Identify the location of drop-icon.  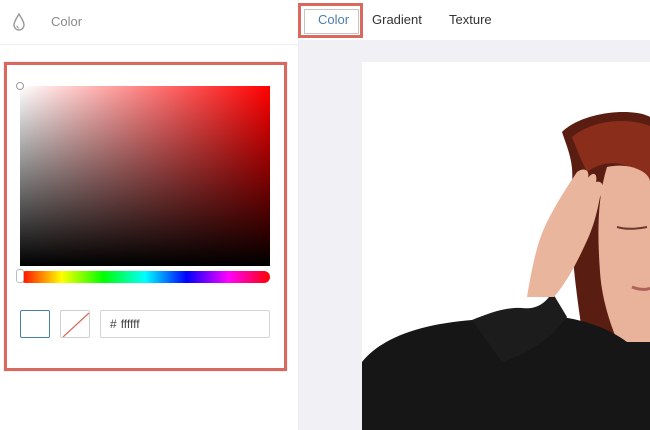
(19, 22).